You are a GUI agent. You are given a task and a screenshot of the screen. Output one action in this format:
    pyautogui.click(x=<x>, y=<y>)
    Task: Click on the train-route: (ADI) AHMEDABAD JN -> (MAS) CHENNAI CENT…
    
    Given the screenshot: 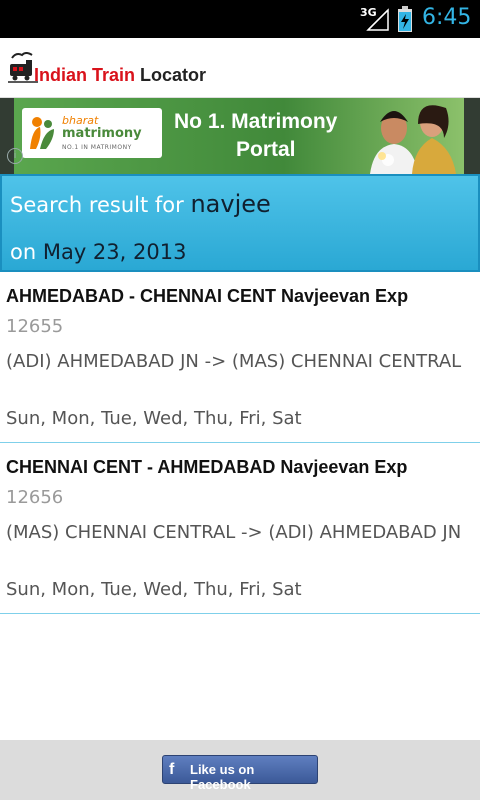 What is the action you would take?
    pyautogui.click(x=234, y=361)
    